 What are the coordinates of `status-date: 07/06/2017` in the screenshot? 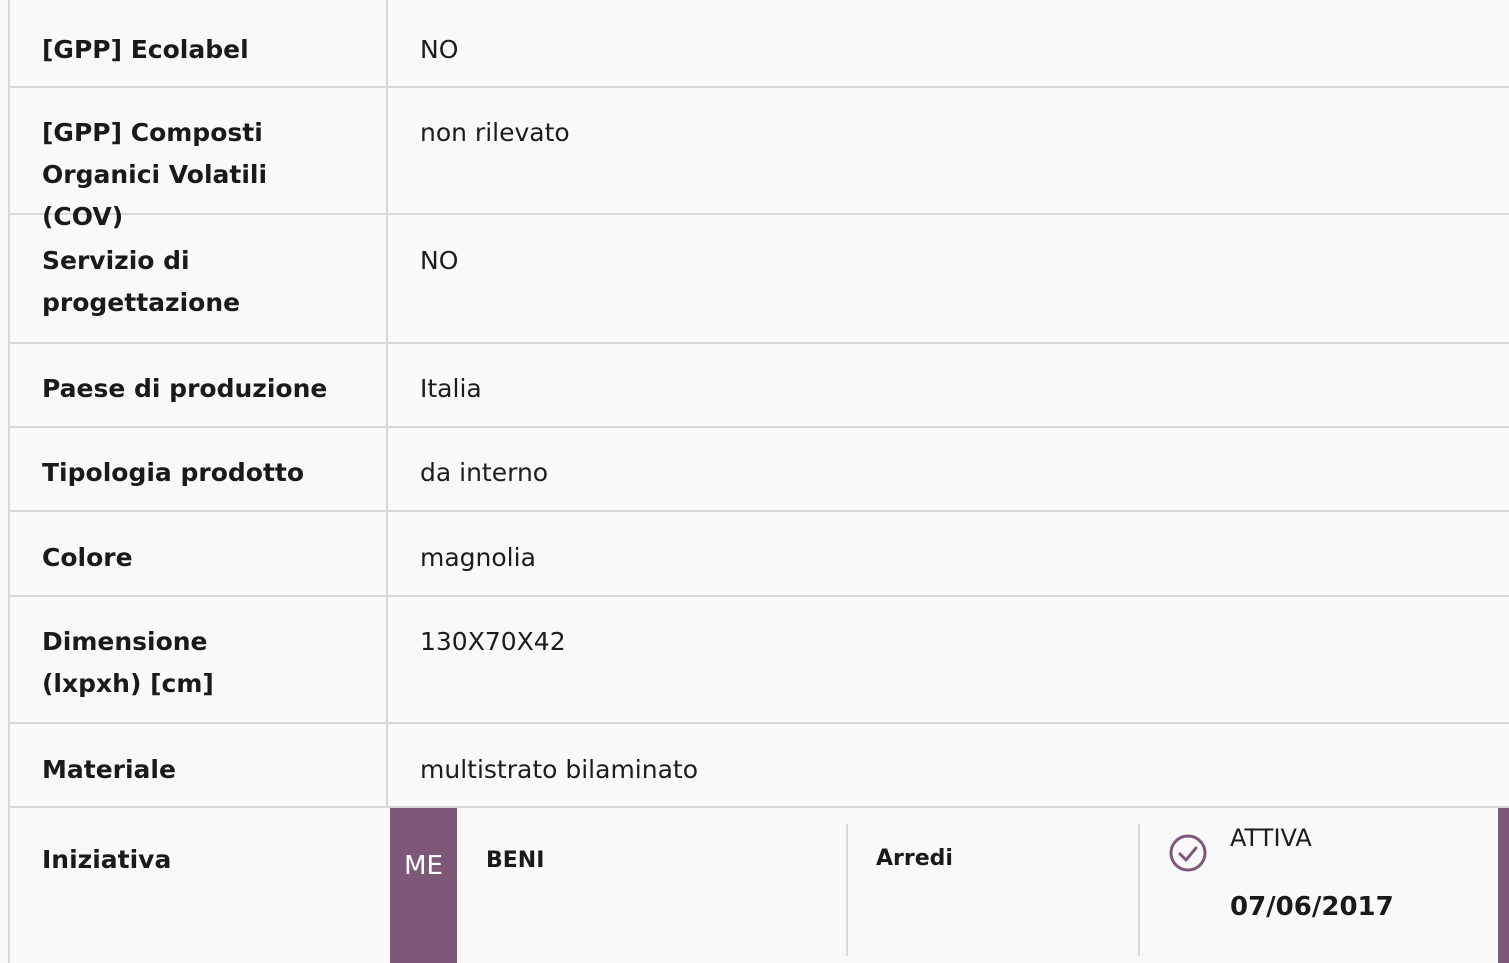 It's located at (1312, 907).